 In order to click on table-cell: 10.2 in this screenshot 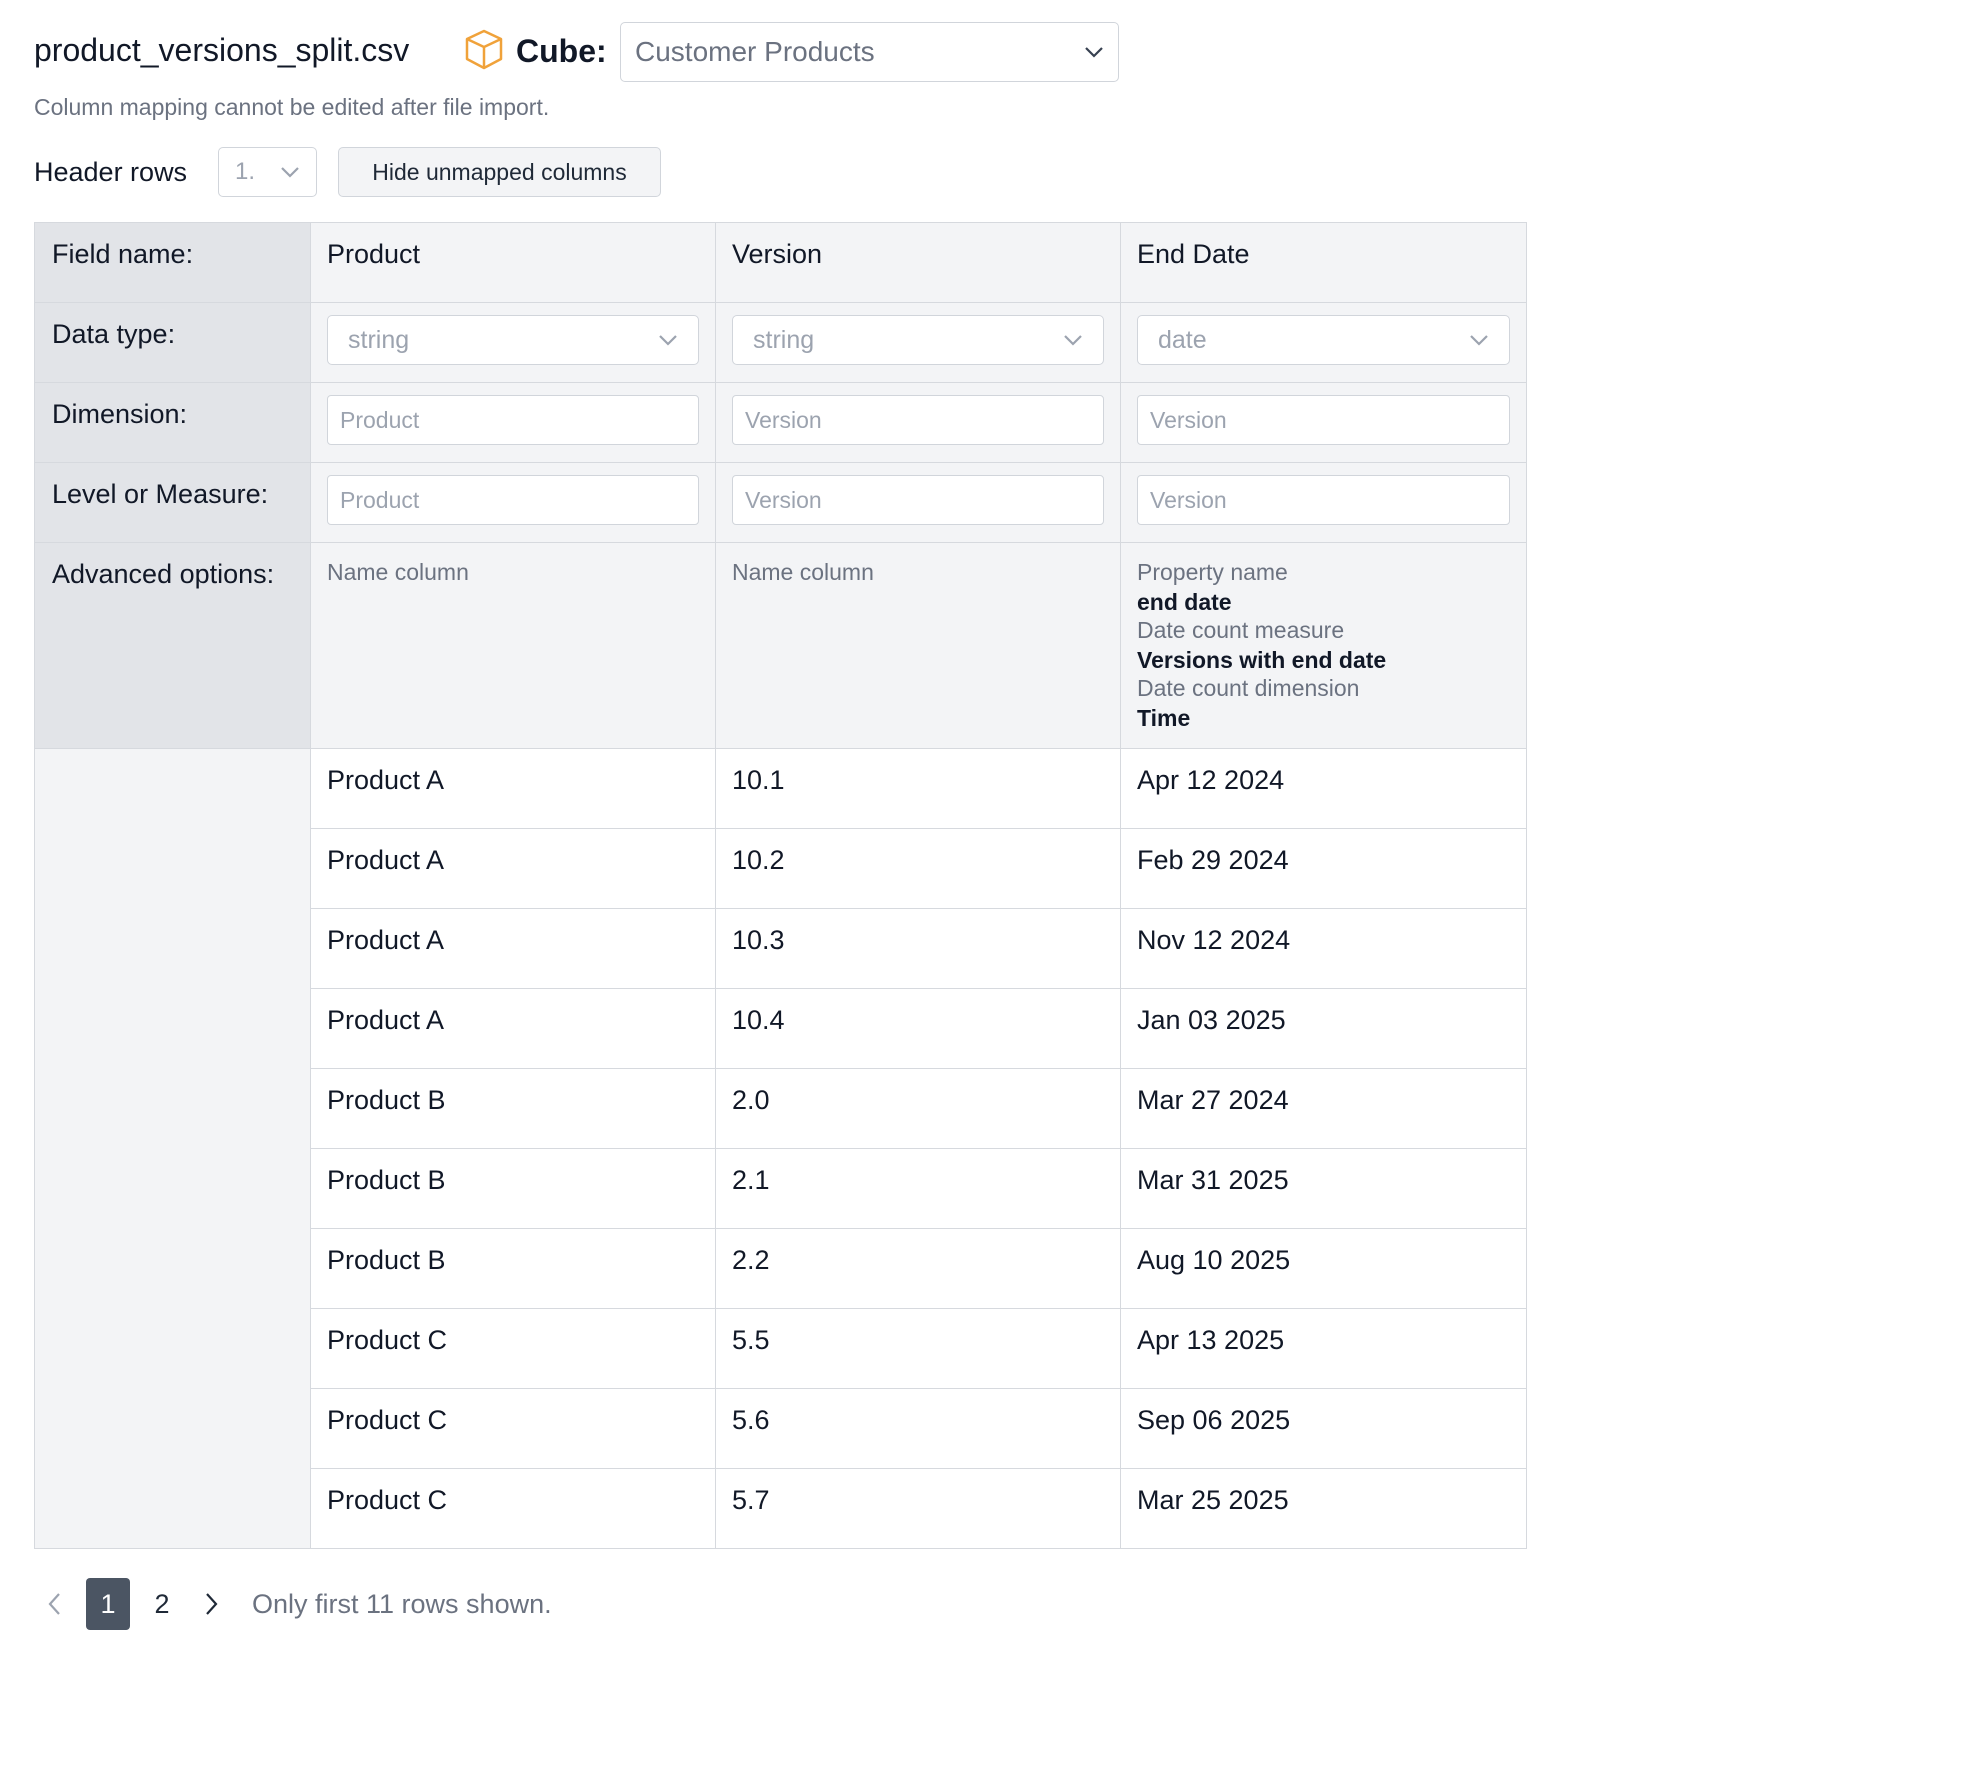, I will do `click(918, 868)`.